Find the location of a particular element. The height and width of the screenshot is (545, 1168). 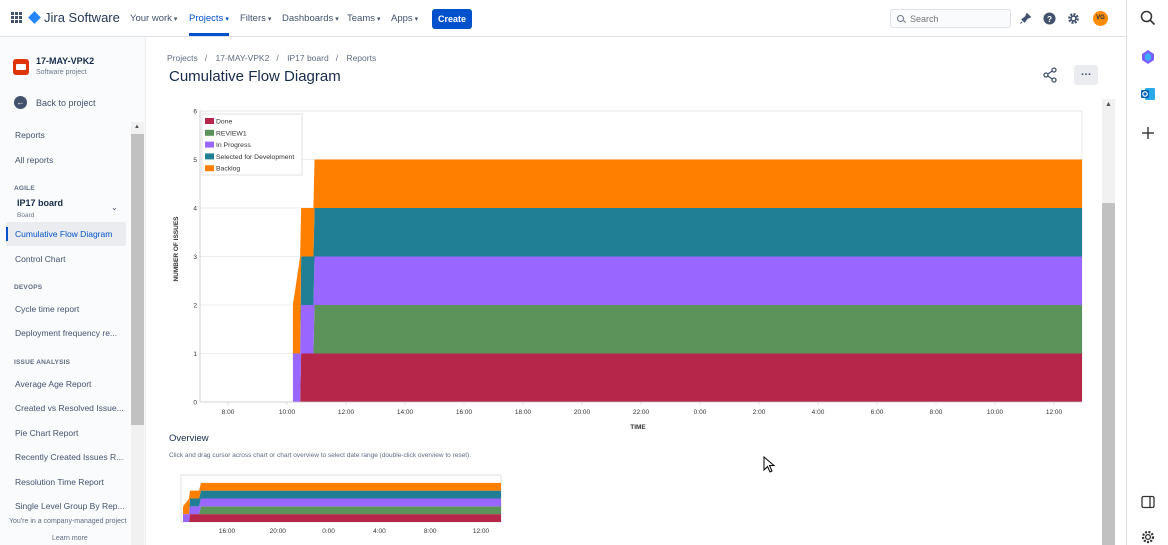

x-tick-label: 16:00 is located at coordinates (464, 412).